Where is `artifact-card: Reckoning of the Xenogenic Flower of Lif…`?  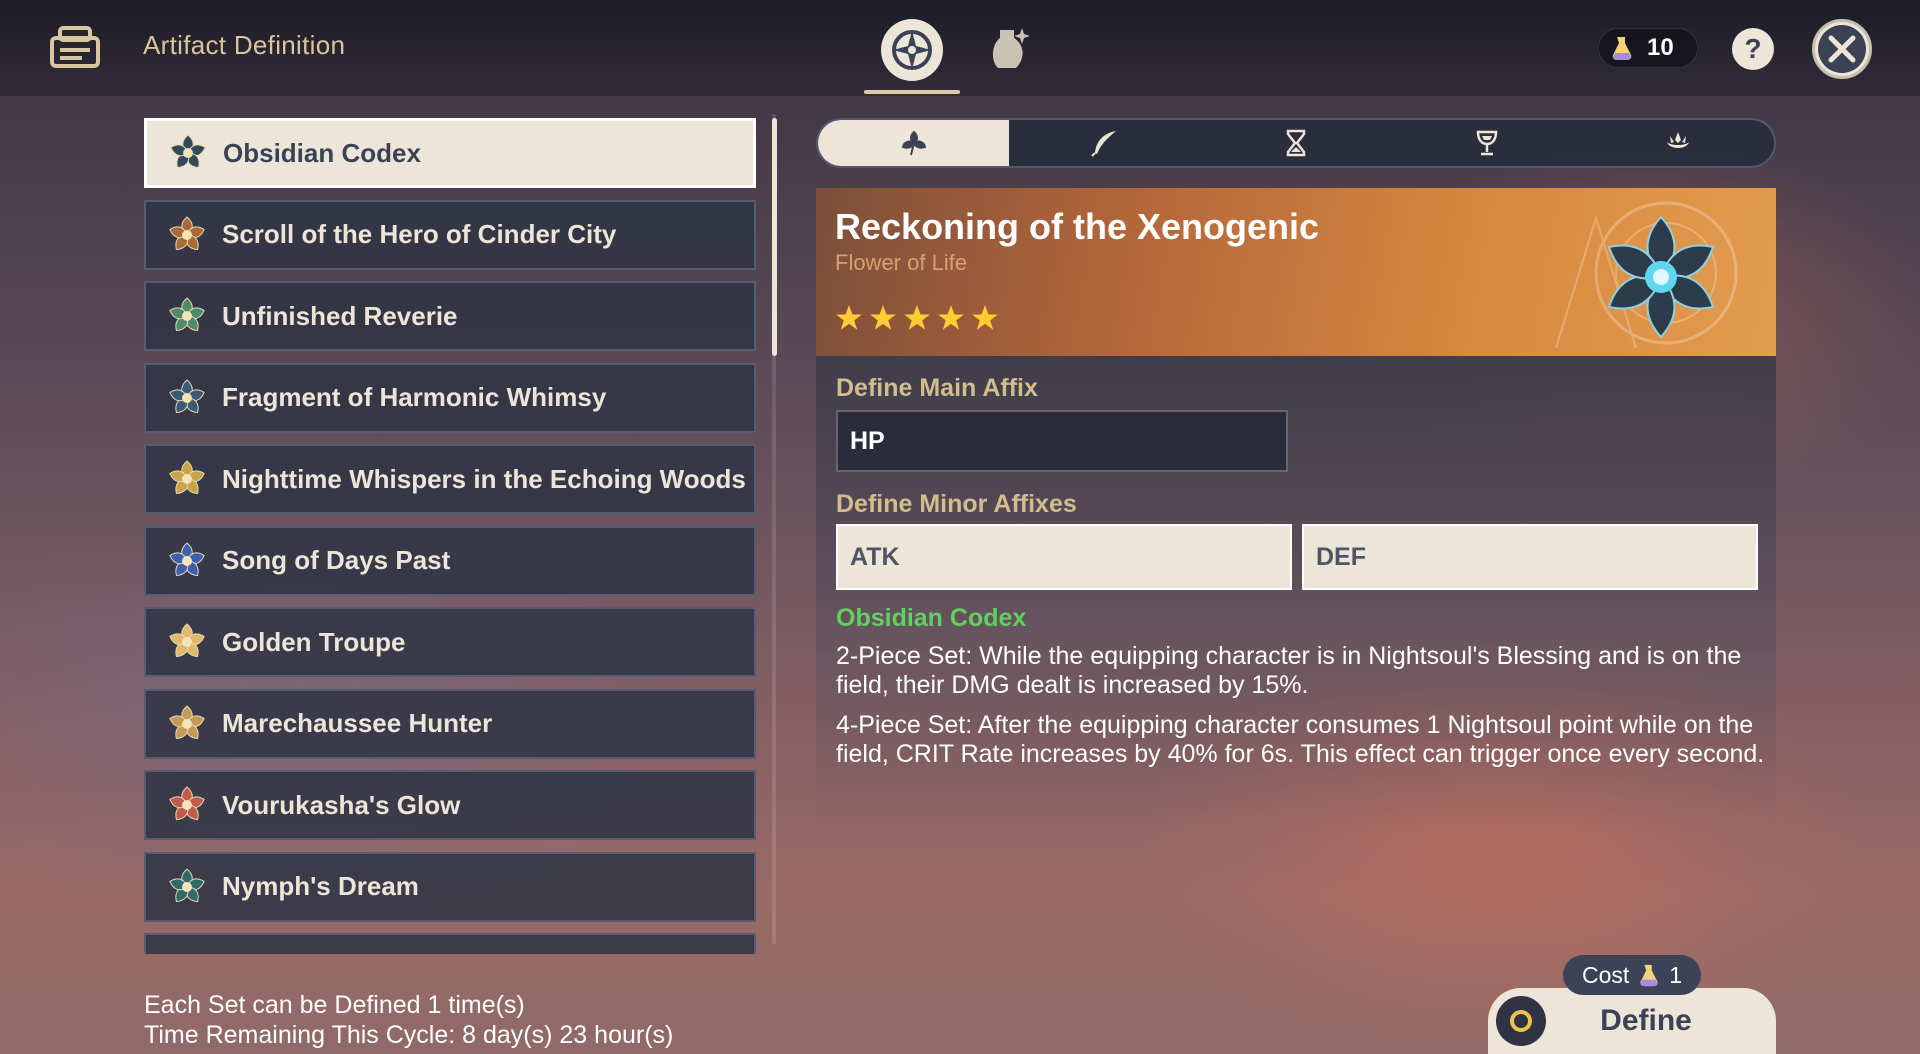 artifact-card: Reckoning of the Xenogenic Flower of Lif… is located at coordinates (1296, 272).